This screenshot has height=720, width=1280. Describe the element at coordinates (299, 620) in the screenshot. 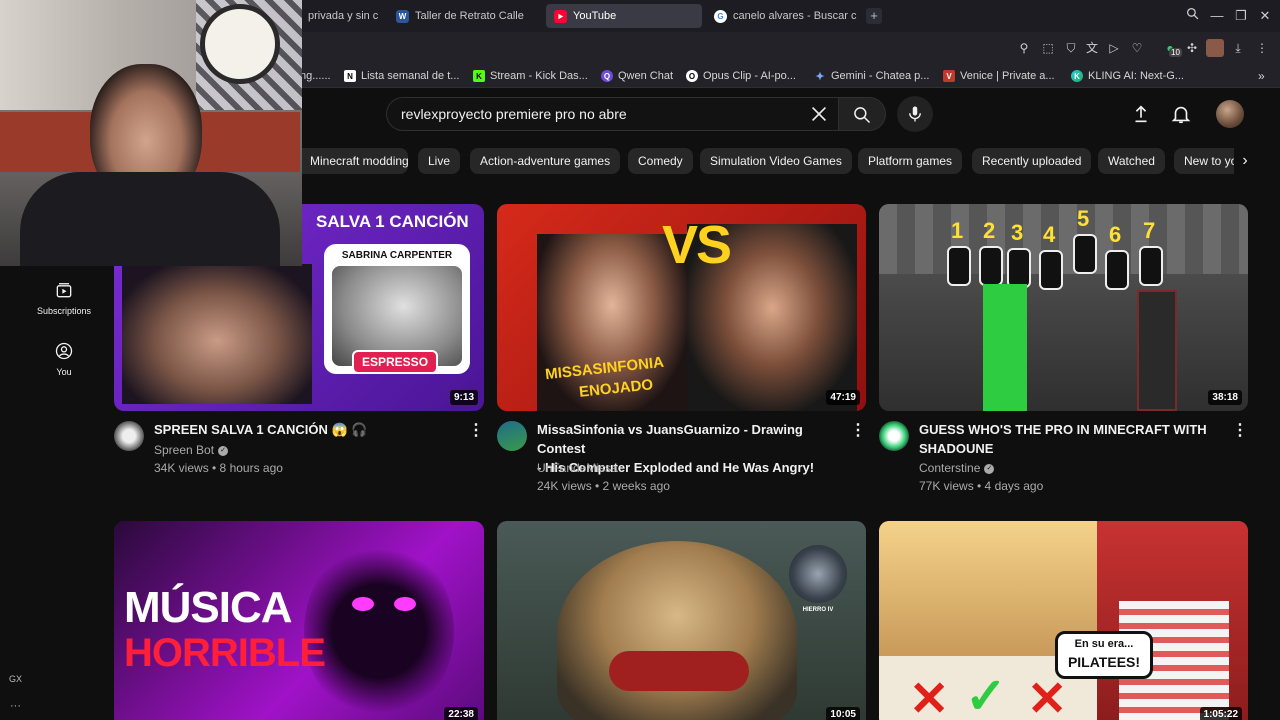

I see `video-thumbnail: MÚSICA HORRIBLE 22:38` at that location.